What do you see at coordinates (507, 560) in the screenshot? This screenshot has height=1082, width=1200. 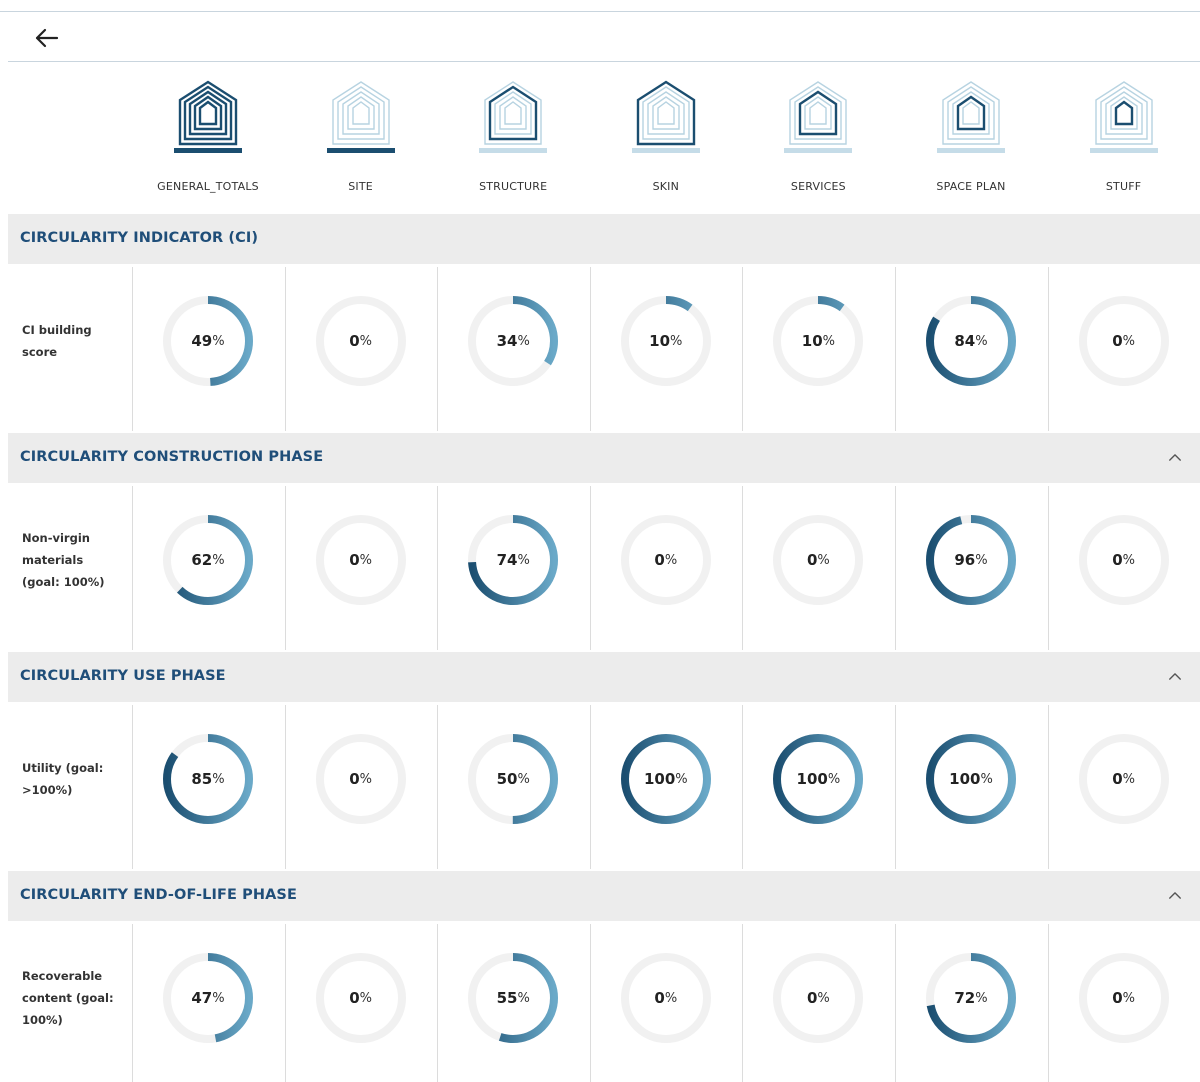 I see `percent-value: 74` at bounding box center [507, 560].